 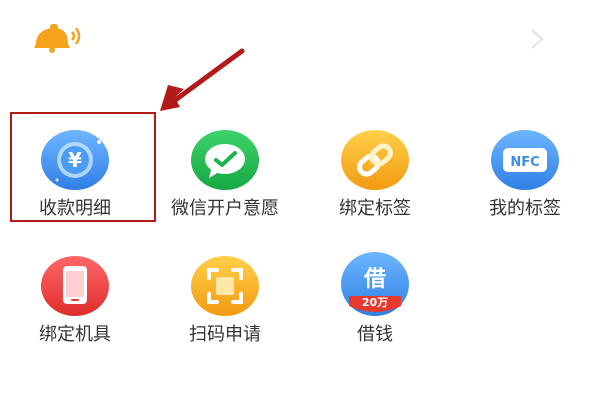 I want to click on grid-item-borrow-money: 借 20万 借钱, so click(x=375, y=291).